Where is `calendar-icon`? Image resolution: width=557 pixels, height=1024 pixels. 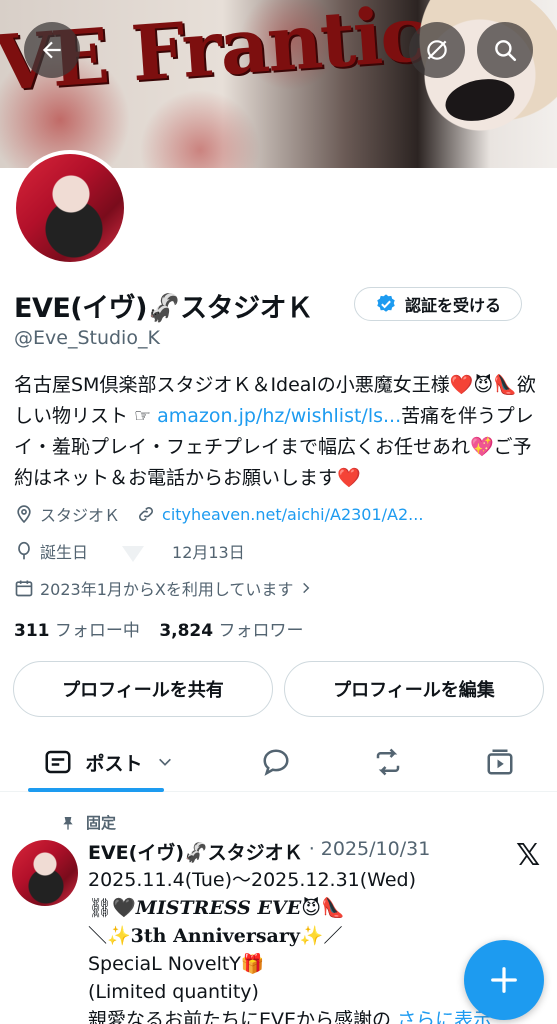 calendar-icon is located at coordinates (24, 588).